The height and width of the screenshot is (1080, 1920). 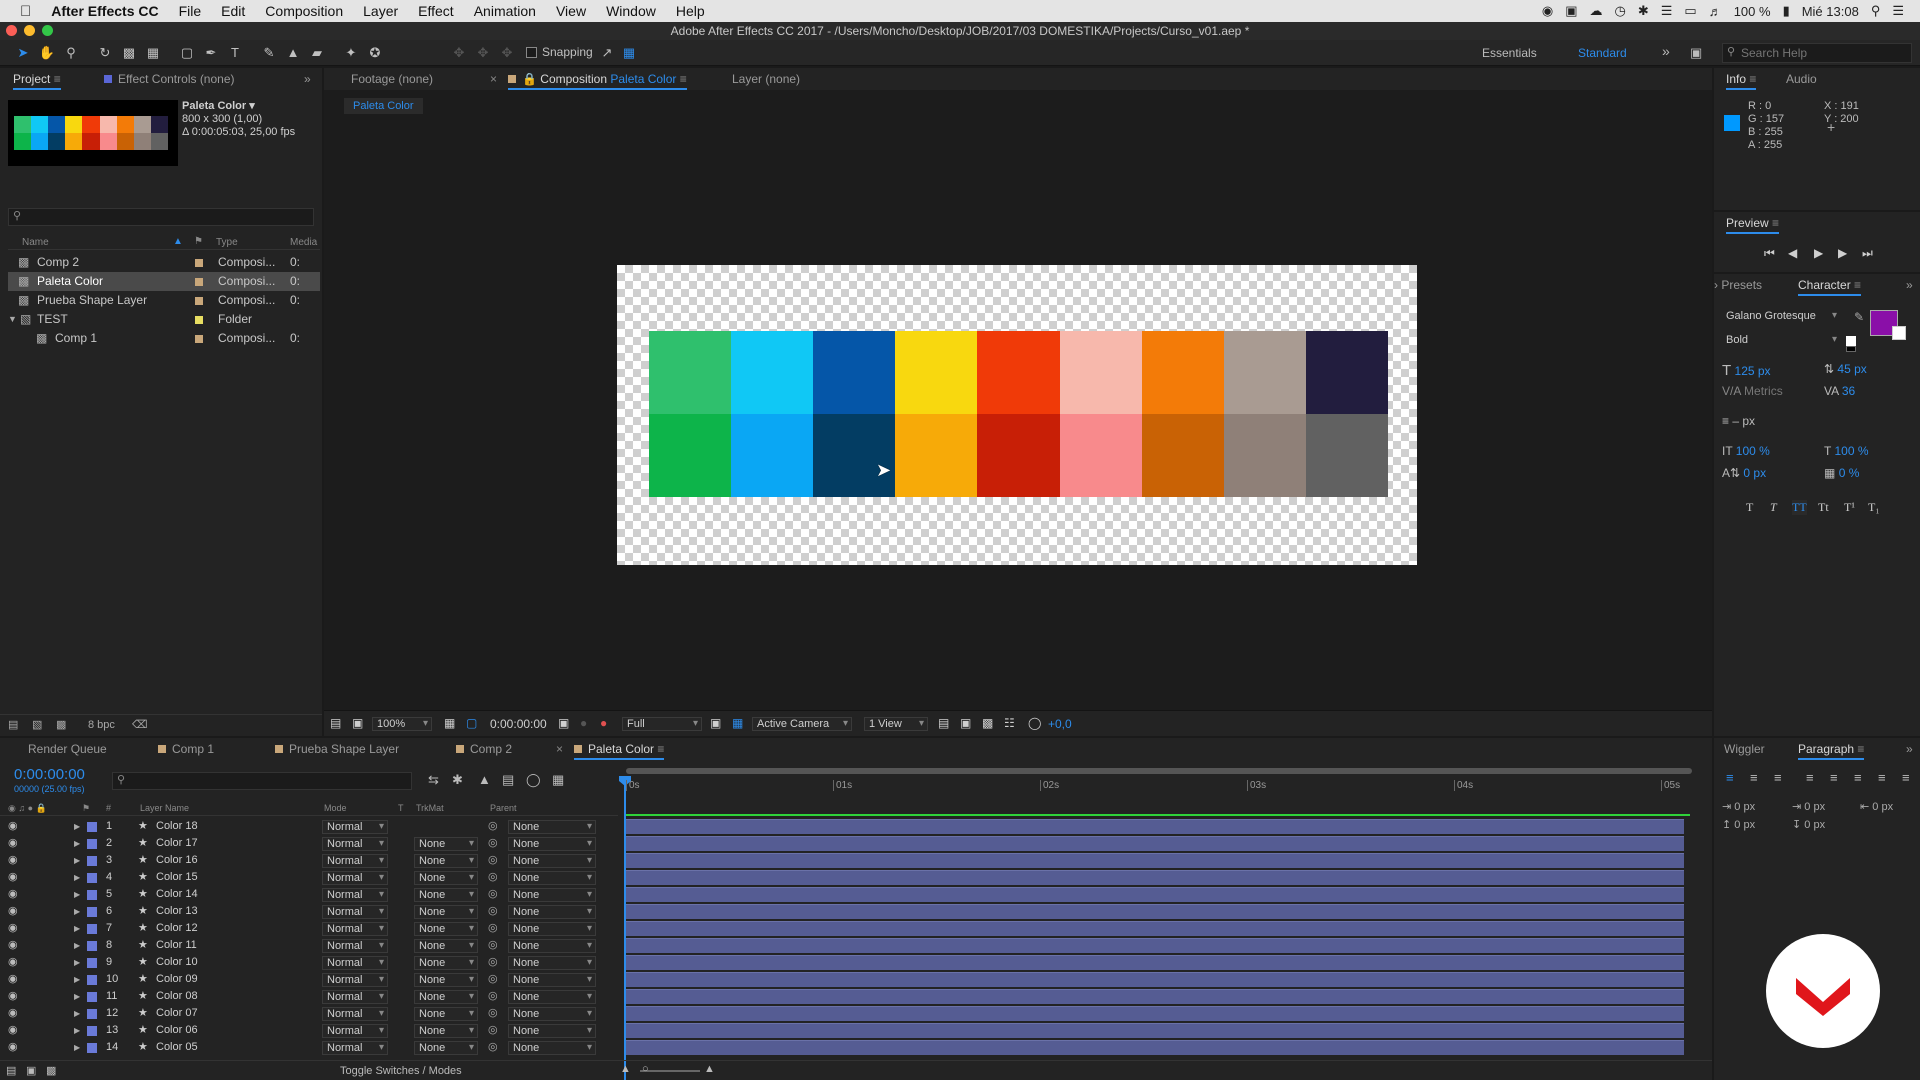 I want to click on column-type: Type, so click(x=227, y=242).